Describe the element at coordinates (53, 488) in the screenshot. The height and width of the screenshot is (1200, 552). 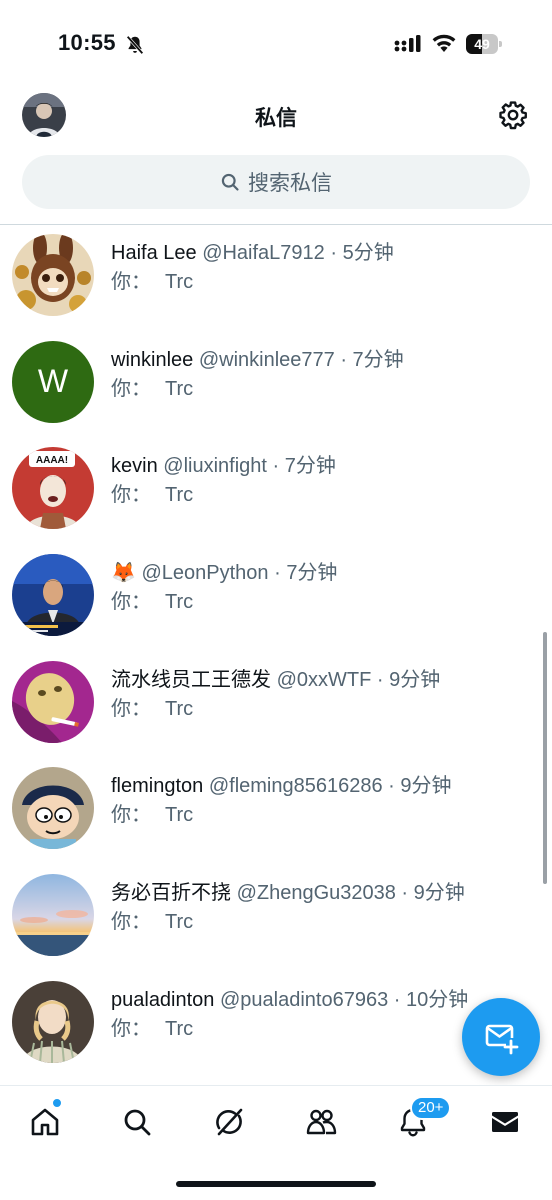
I see `cartoon-man-avatar: AAAA!` at that location.